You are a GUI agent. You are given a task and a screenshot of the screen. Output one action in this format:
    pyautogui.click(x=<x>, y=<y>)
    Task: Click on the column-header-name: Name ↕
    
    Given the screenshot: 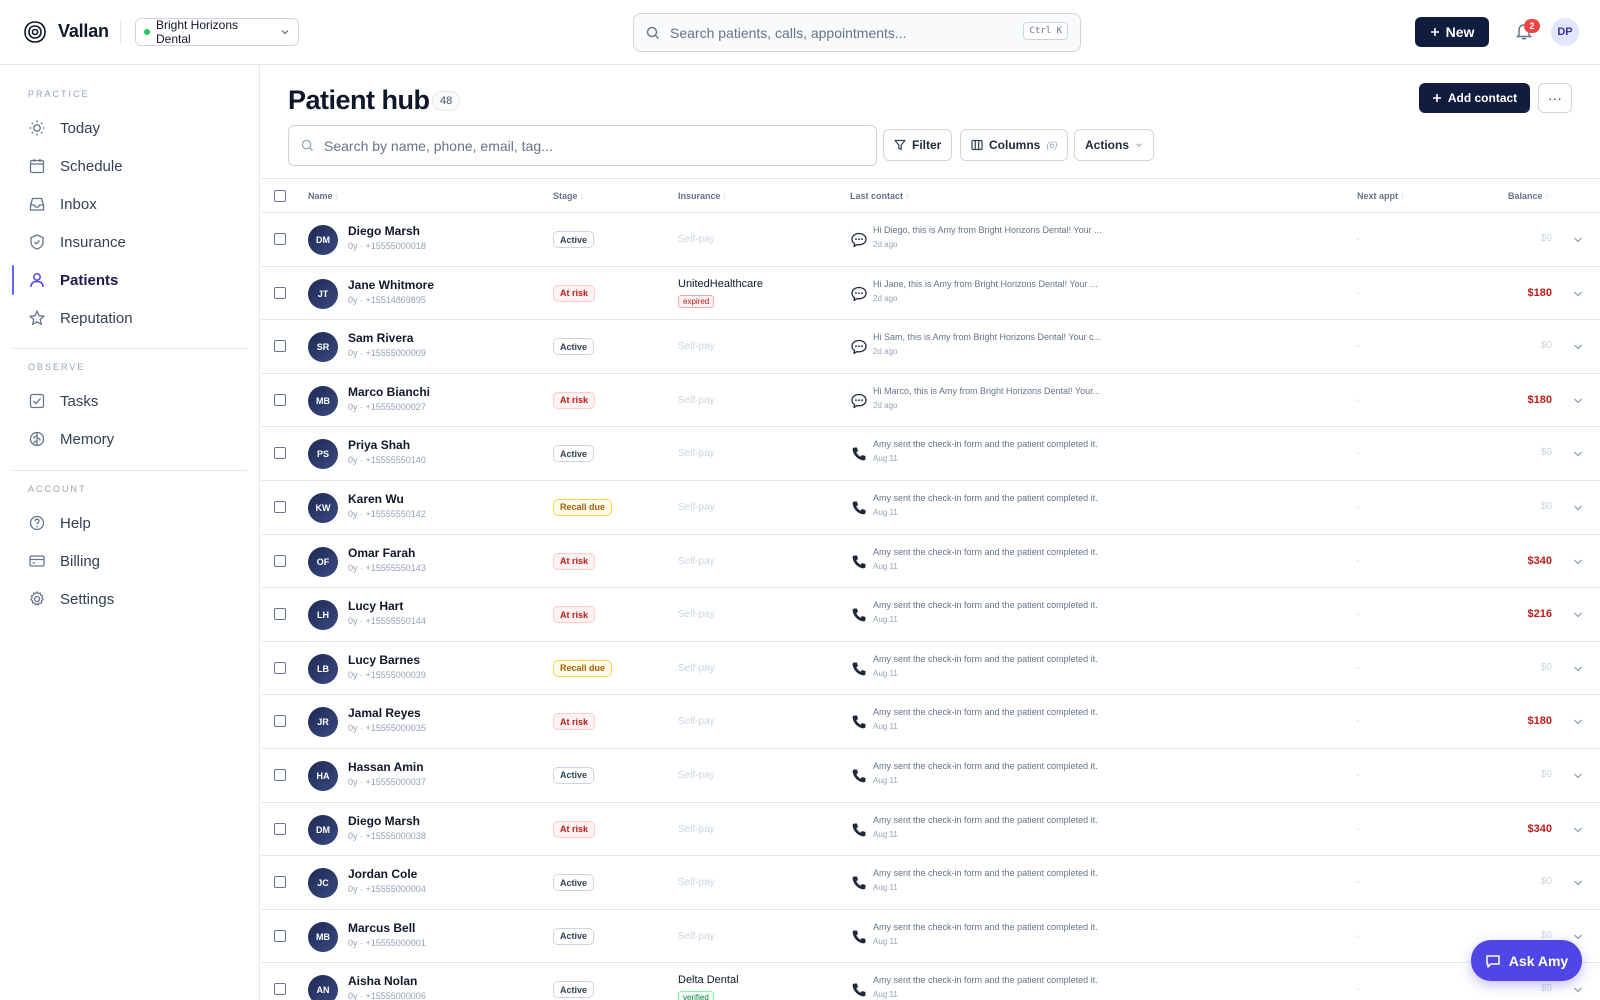 What is the action you would take?
    pyautogui.click(x=323, y=196)
    